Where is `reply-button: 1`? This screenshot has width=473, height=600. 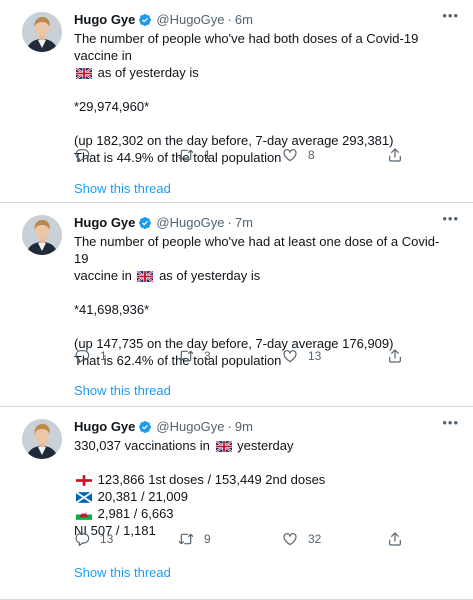 reply-button: 1 is located at coordinates (126, 356).